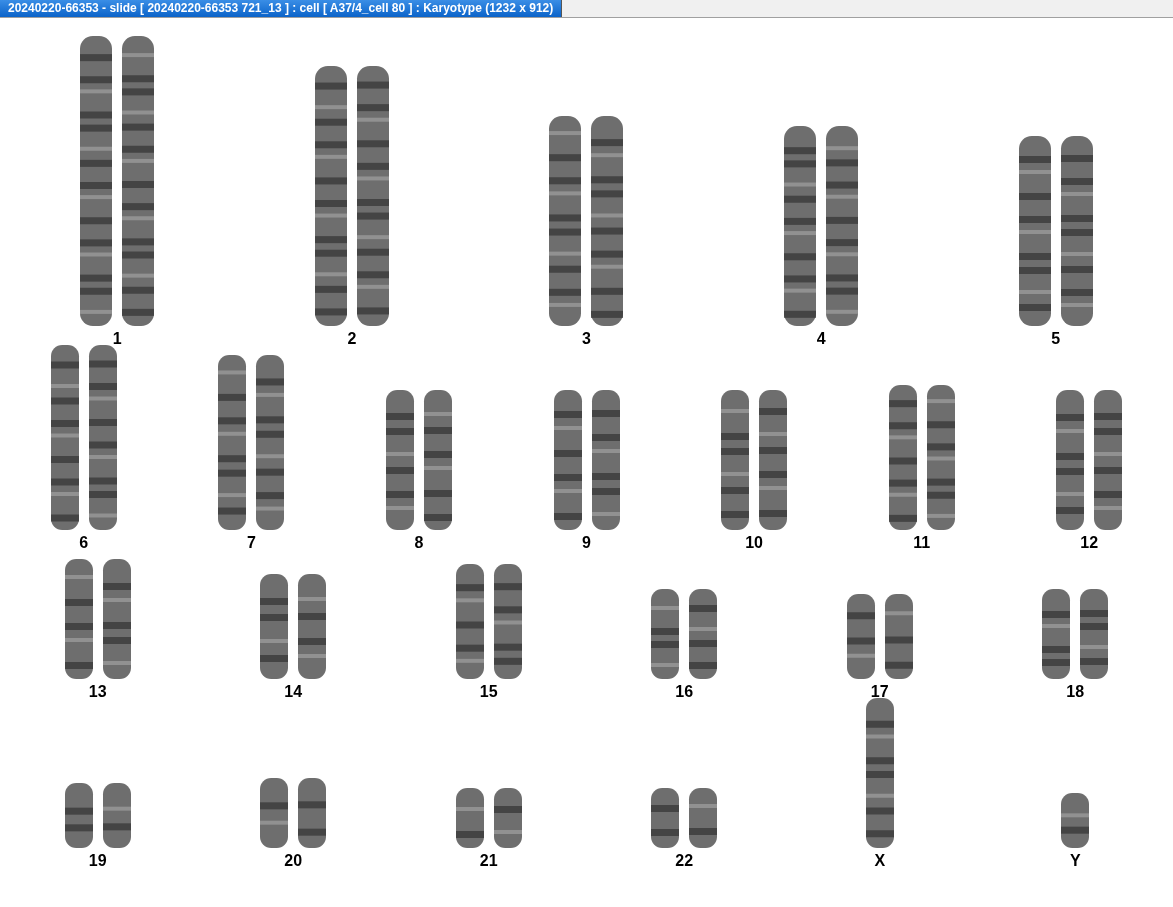 The image size is (1173, 907). I want to click on chromosome-label: 11, so click(922, 543).